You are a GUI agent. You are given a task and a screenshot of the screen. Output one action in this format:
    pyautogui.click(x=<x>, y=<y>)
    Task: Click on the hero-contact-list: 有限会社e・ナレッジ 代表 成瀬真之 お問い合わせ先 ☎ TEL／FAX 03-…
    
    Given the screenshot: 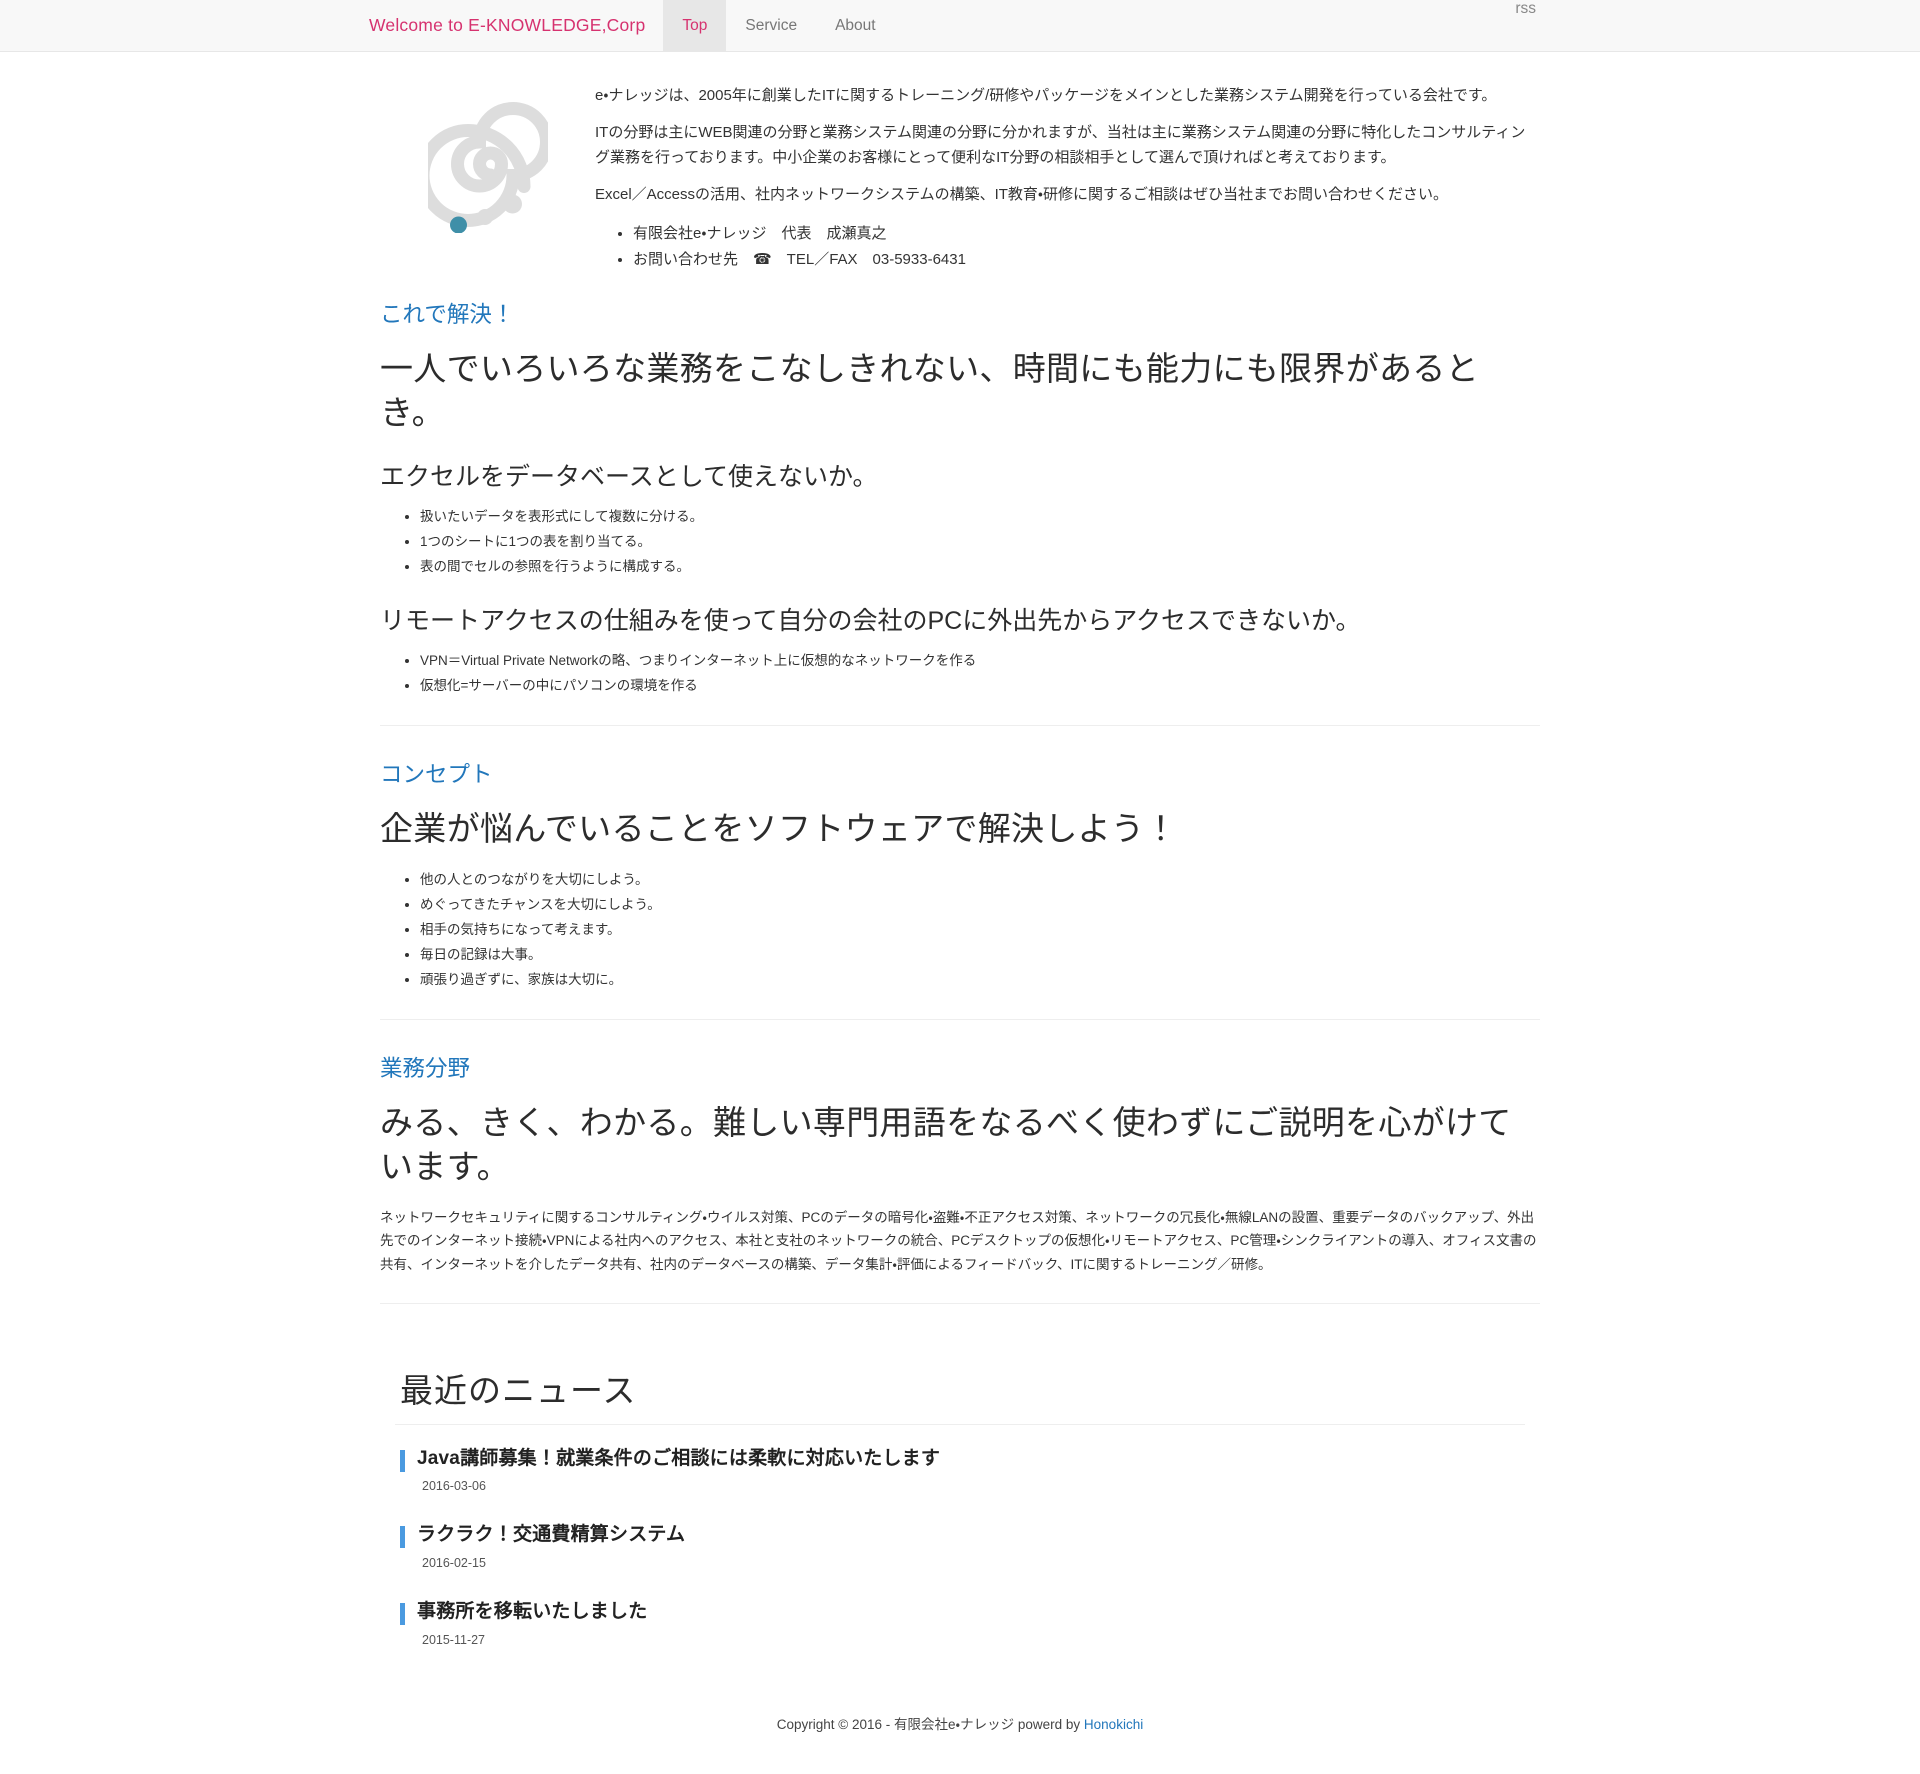 What is the action you would take?
    pyautogui.click(x=1067, y=247)
    